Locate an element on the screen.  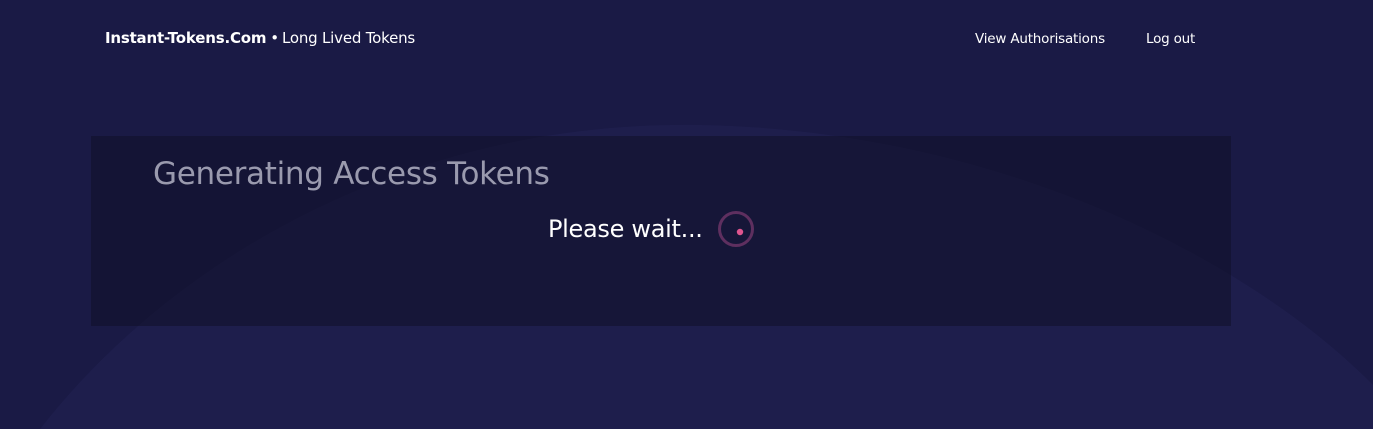
loading-spinner-icon is located at coordinates (736, 229).